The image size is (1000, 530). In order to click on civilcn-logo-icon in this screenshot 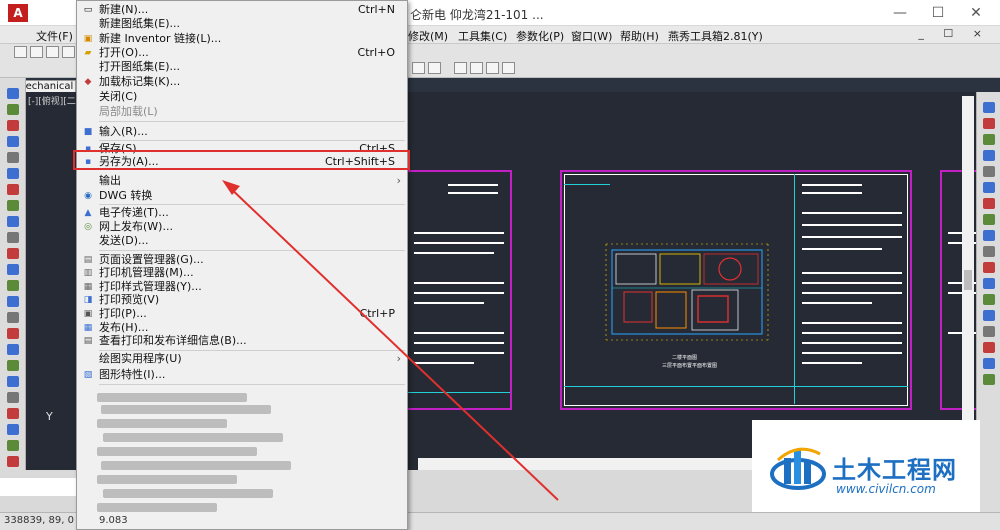, I will do `click(798, 468)`.